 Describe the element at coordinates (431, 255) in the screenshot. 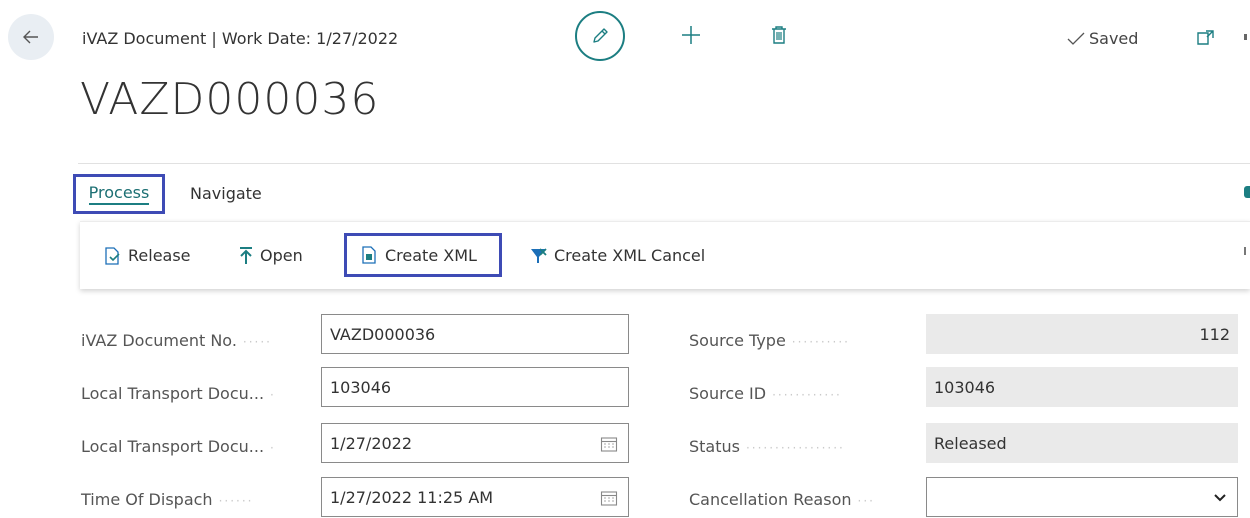

I see `create-xml-label: Create XML` at that location.